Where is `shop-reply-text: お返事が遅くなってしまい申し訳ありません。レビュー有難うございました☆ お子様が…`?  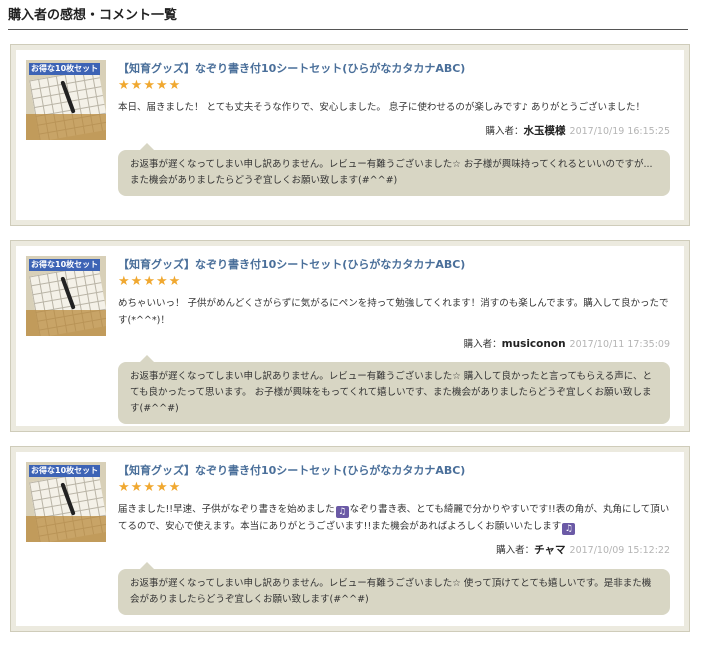
shop-reply-text: お返事が遅くなってしまい申し訳ありません。レビュー有難うございました☆ お子様が… is located at coordinates (391, 172).